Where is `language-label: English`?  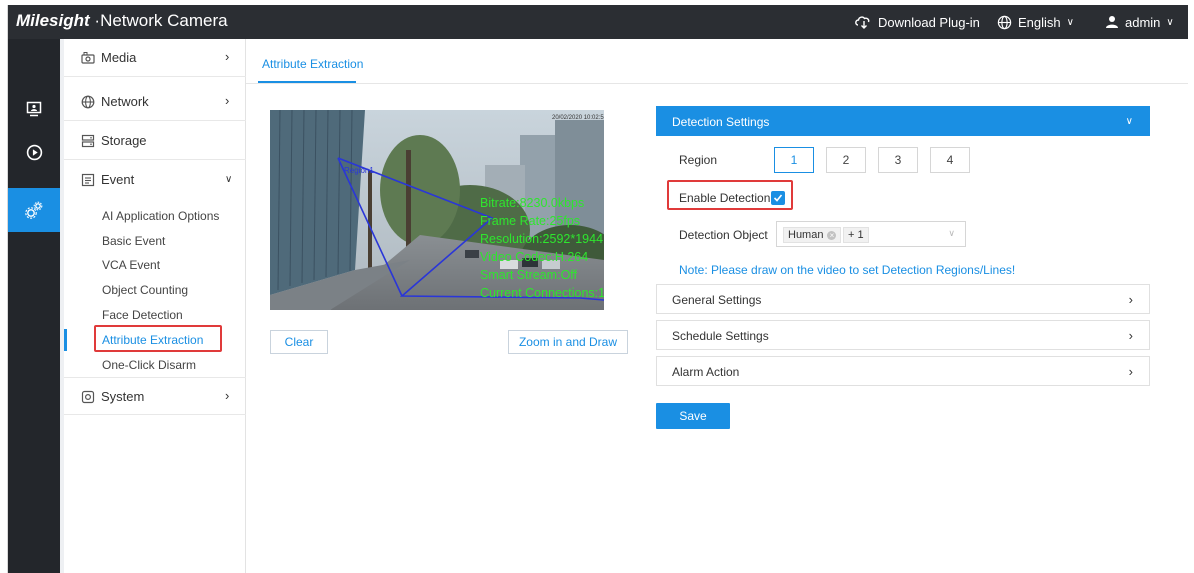 language-label: English is located at coordinates (1039, 22).